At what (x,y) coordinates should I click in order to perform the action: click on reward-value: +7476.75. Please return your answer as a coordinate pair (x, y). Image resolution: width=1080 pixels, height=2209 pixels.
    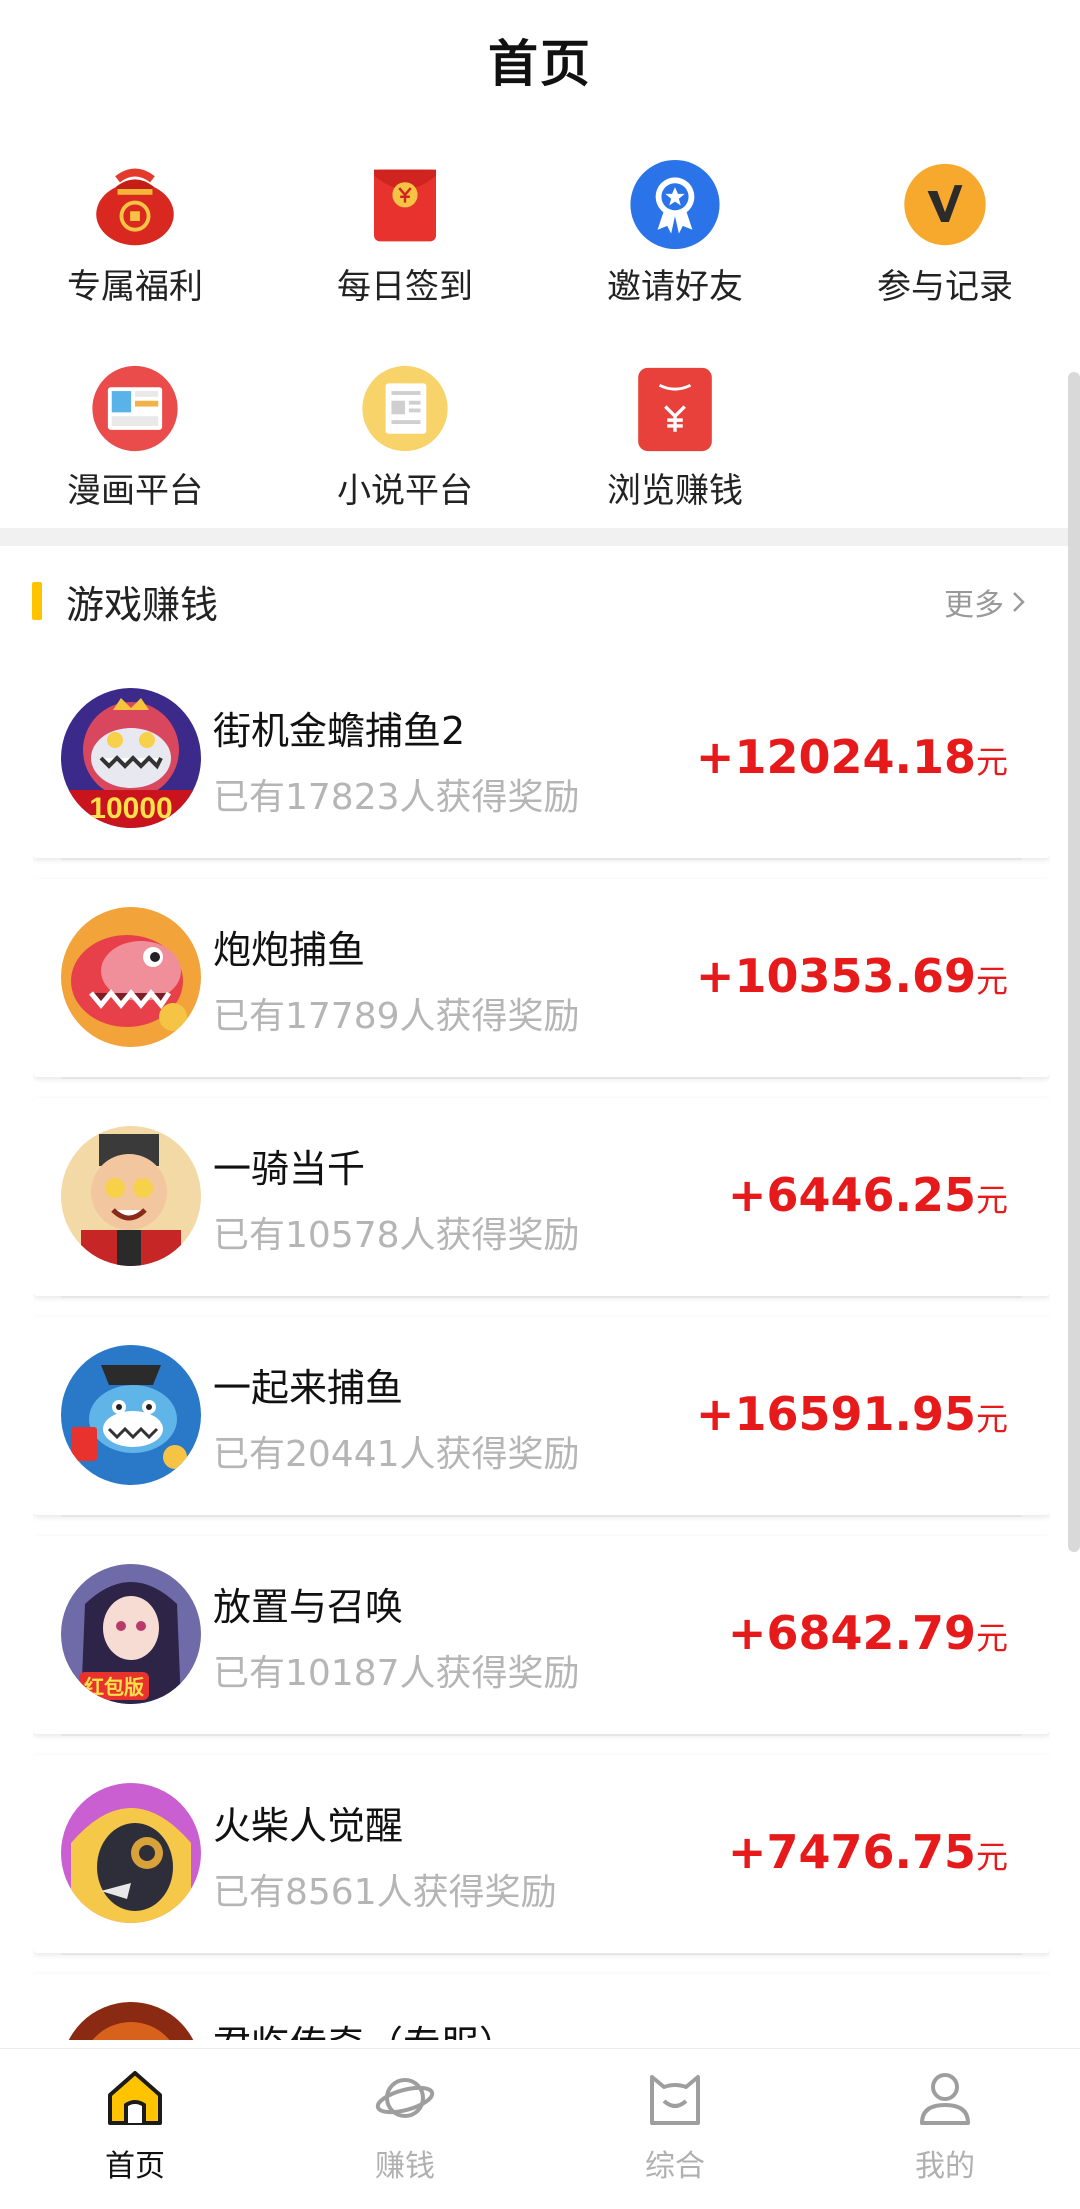
    Looking at the image, I should click on (851, 1852).